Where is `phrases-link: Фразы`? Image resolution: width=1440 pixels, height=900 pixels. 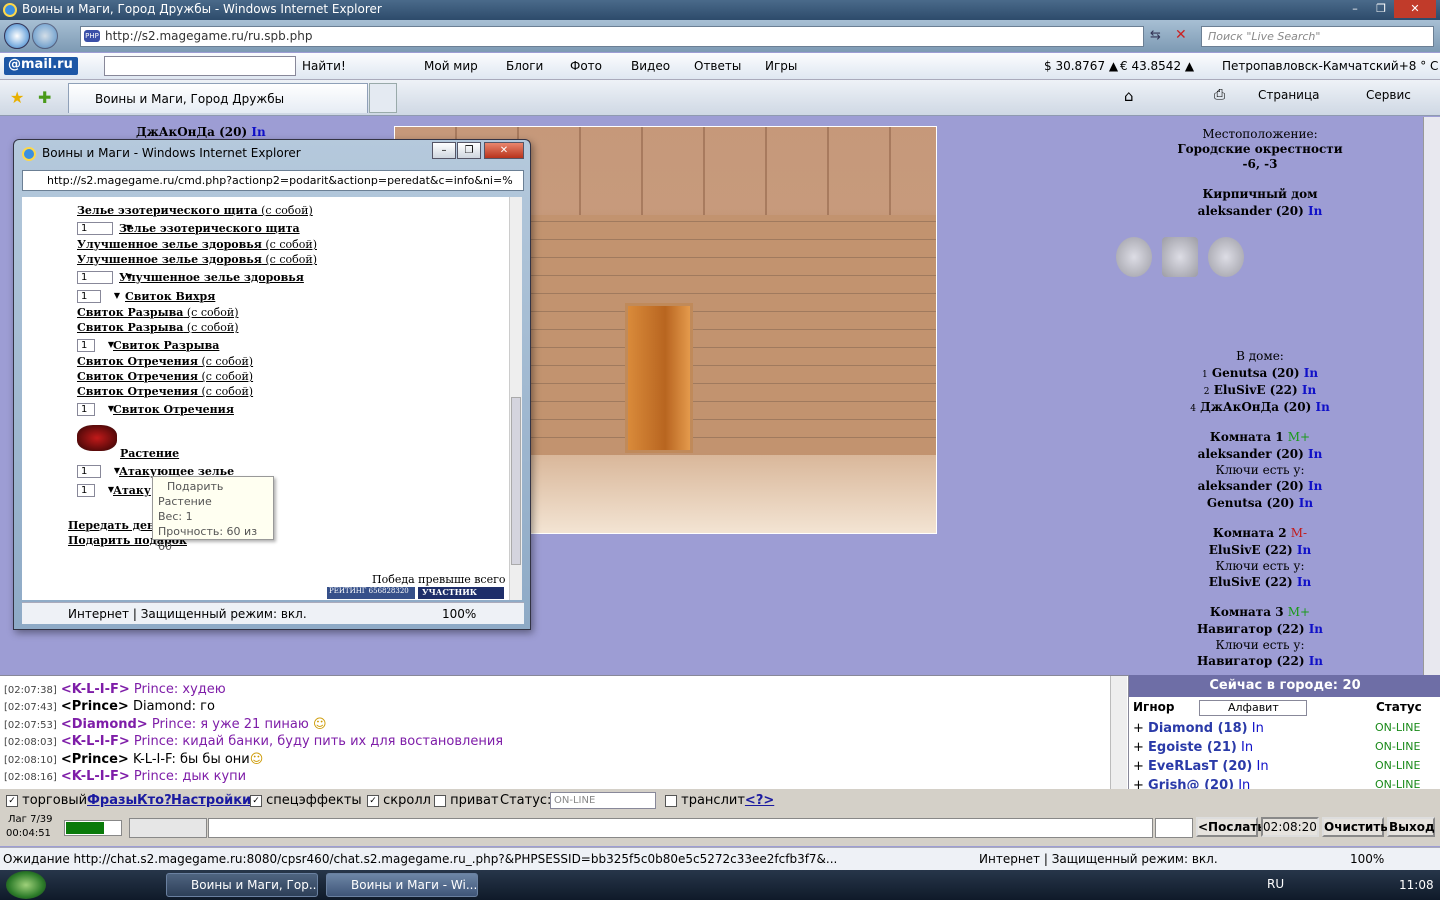 phrases-link: Фразы is located at coordinates (112, 800).